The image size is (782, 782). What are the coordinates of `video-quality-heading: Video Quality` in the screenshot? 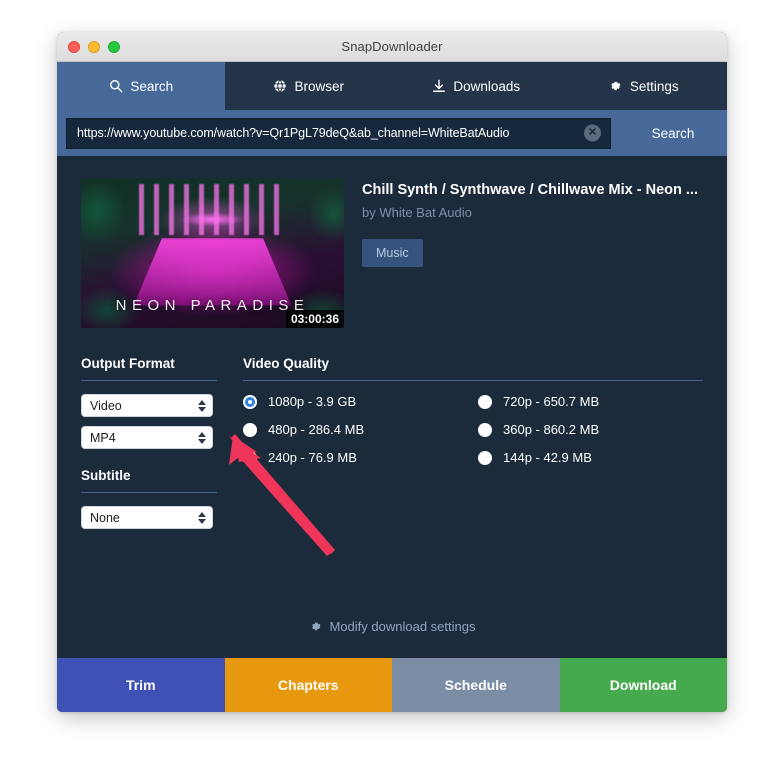 It's located at (286, 363).